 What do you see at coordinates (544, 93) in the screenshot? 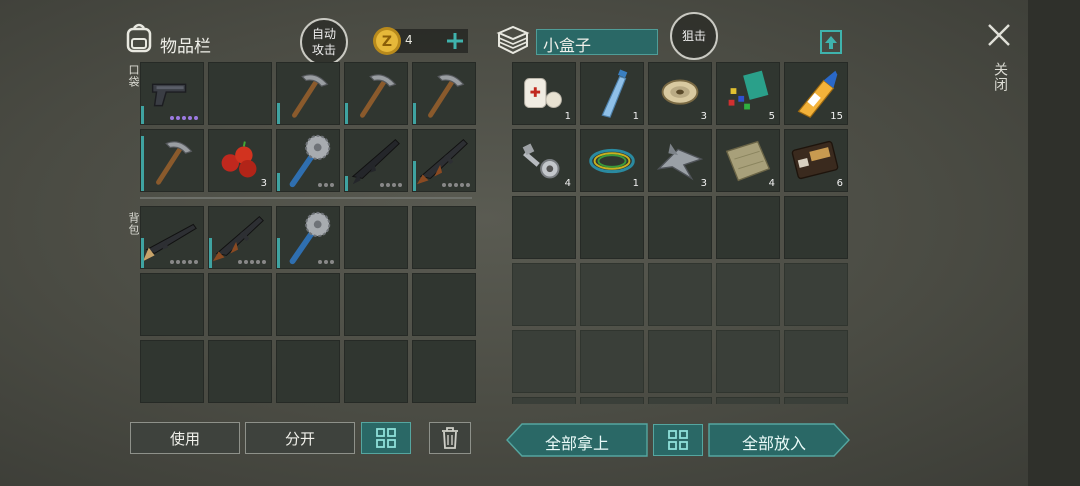
I see `item-slot-bandage: 1` at bounding box center [544, 93].